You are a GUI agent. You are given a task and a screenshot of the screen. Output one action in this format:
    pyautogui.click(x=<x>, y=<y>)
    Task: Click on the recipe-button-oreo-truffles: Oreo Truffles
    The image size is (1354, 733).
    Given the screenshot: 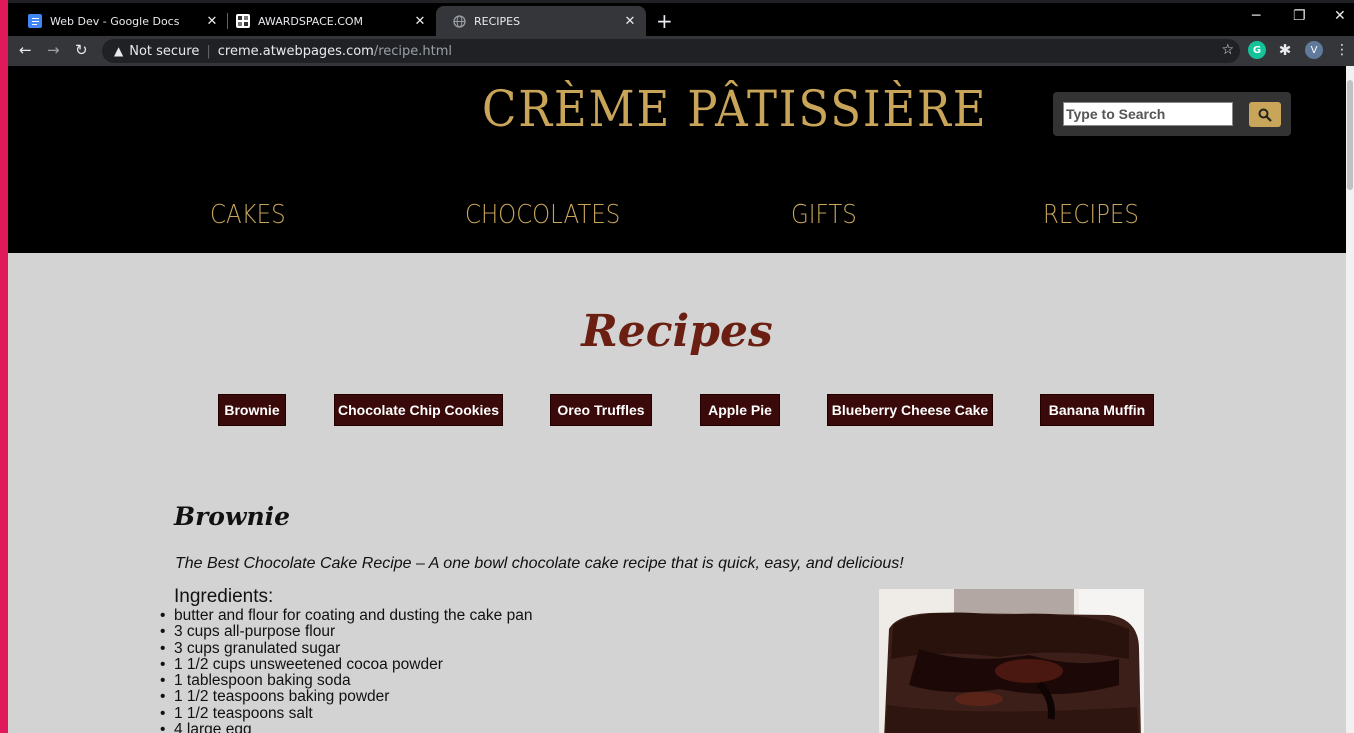 What is the action you would take?
    pyautogui.click(x=601, y=410)
    